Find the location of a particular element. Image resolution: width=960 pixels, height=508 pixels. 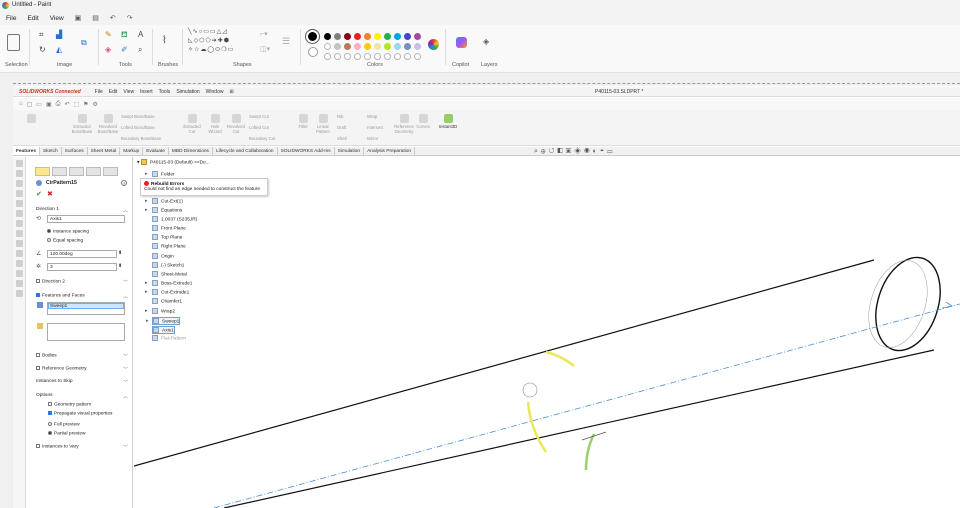

tab-sketch: Sketch is located at coordinates (51, 151).